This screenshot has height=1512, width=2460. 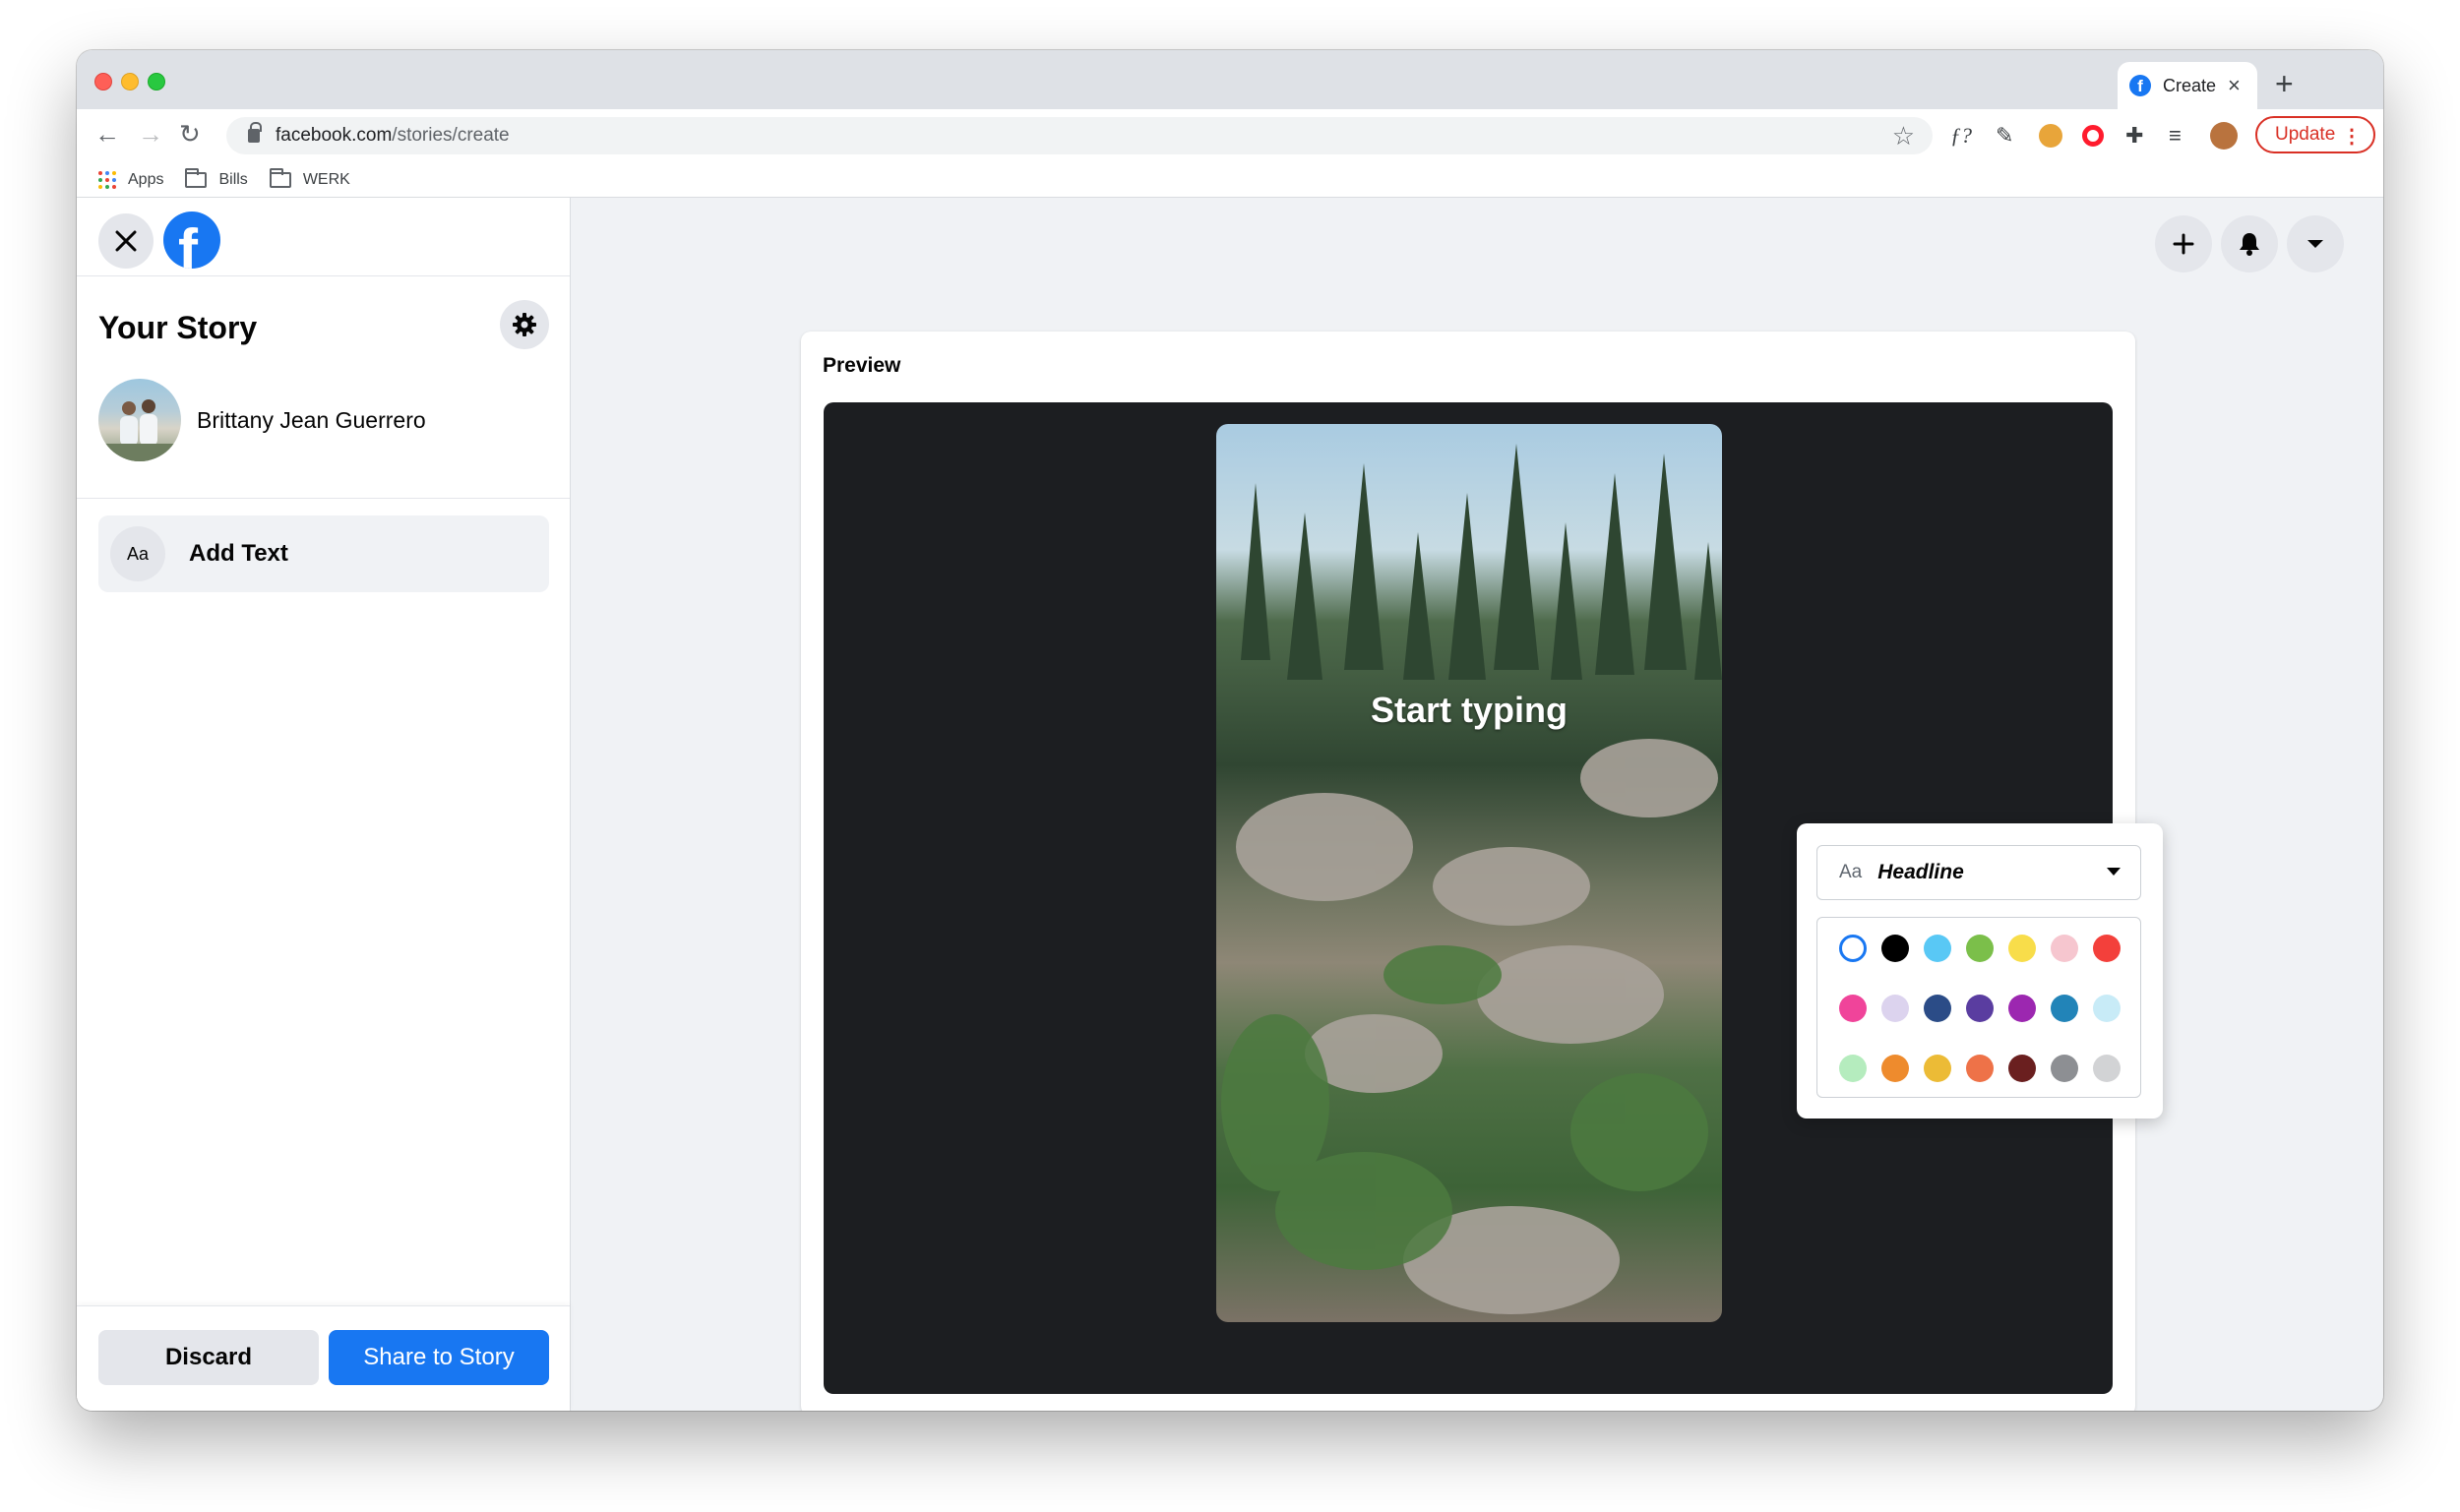 I want to click on close-button, so click(x=126, y=241).